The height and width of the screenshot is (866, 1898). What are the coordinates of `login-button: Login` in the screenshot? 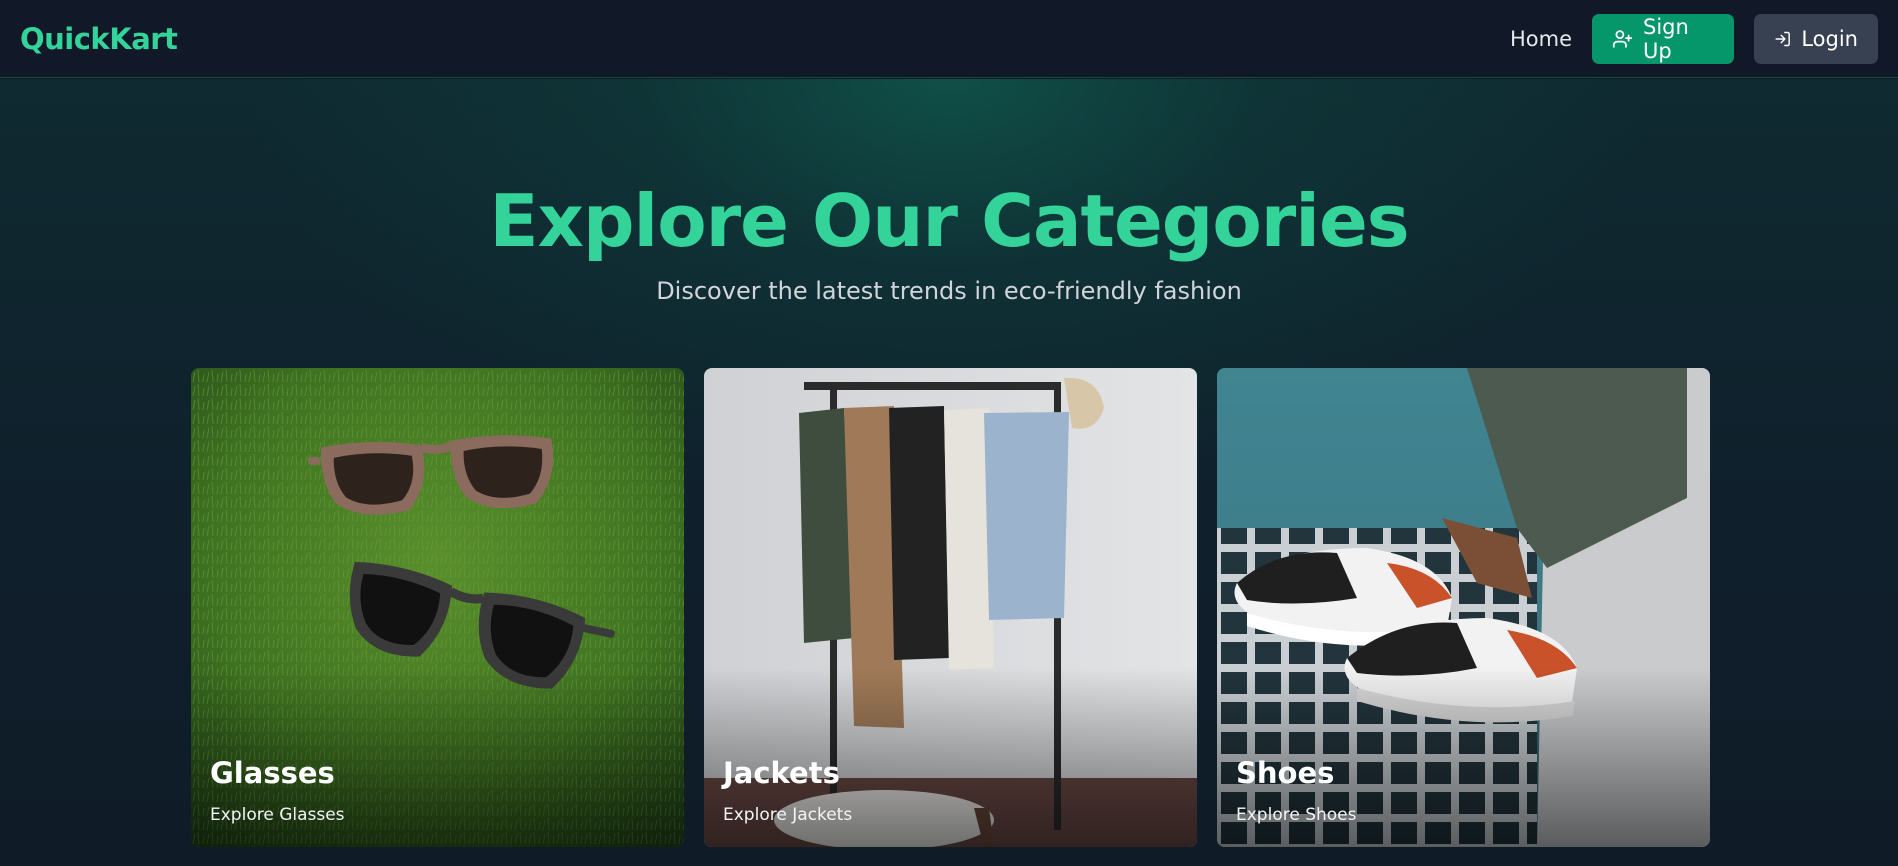 It's located at (1816, 38).